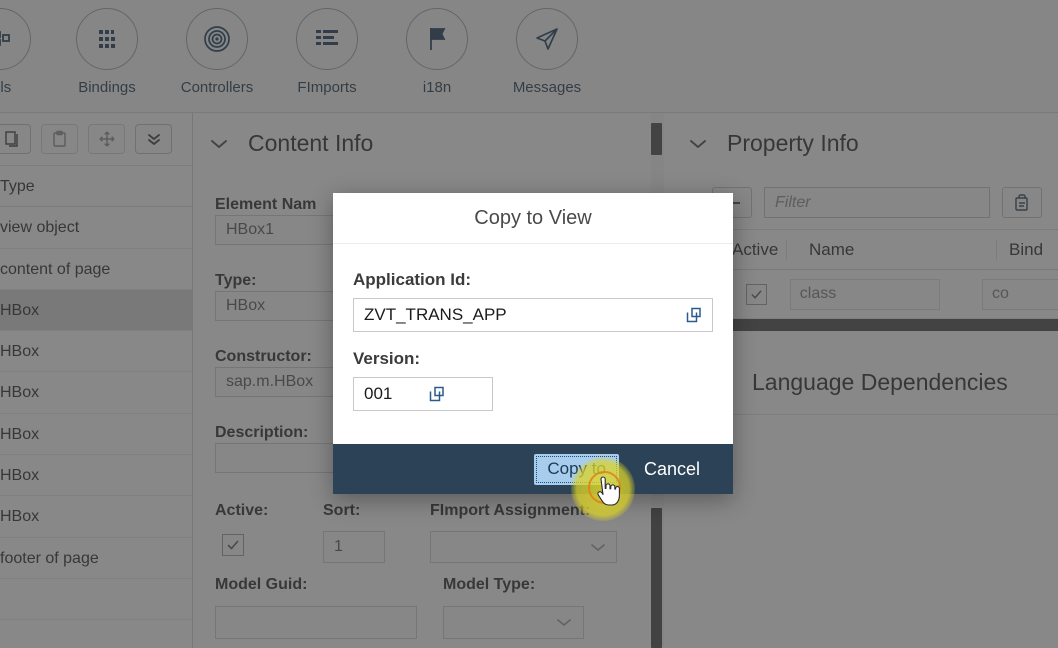 The height and width of the screenshot is (648, 1058). Describe the element at coordinates (672, 469) in the screenshot. I see `cancel-button: Cancel` at that location.